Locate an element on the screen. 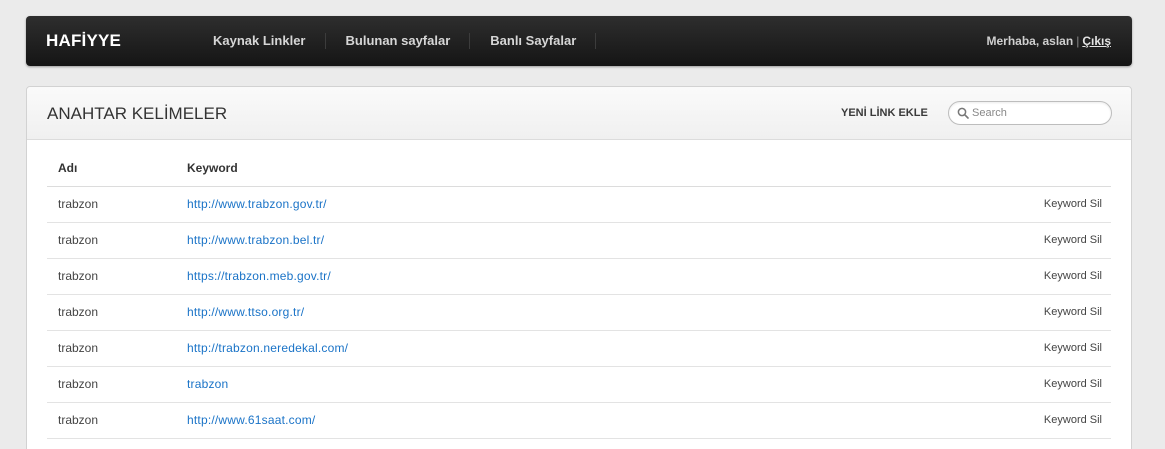 Image resolution: width=1165 pixels, height=449 pixels. add-link-button: YENİ LİNK EKLE is located at coordinates (884, 113).